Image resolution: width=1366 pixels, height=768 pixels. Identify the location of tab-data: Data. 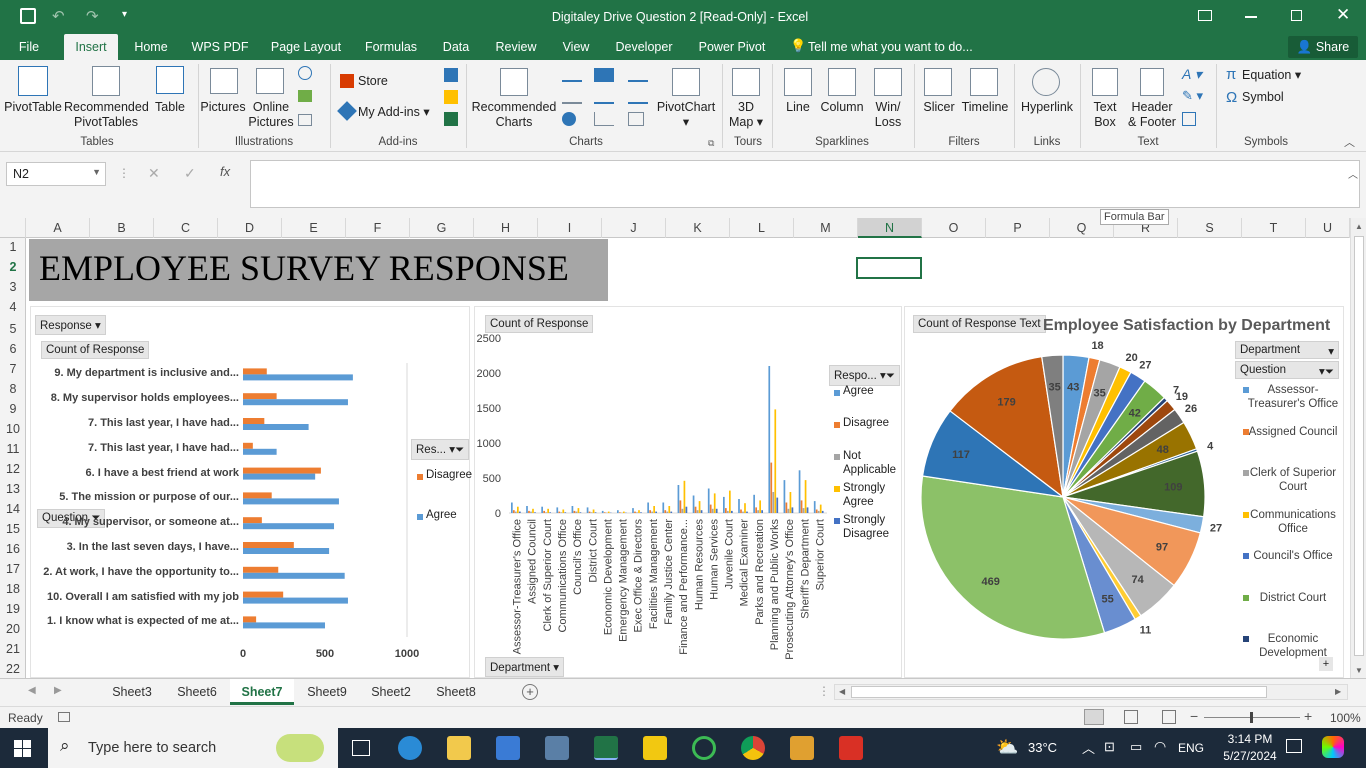
(456, 47).